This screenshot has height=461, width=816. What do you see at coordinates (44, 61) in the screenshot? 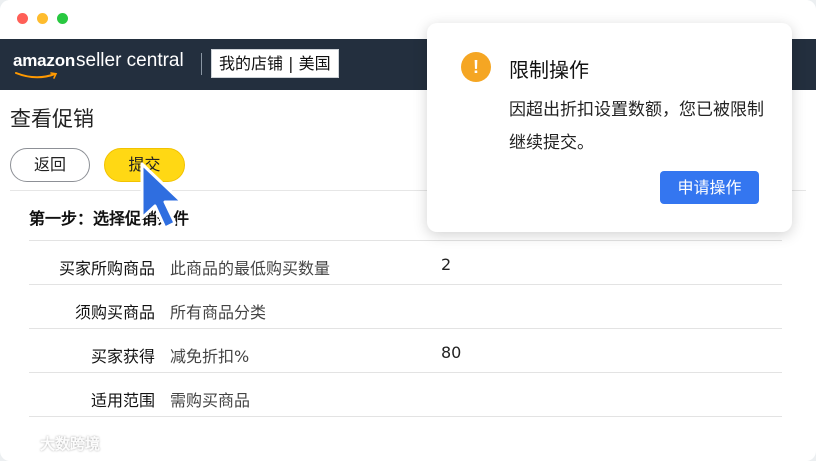
I see `amazon-logo: amazon` at bounding box center [44, 61].